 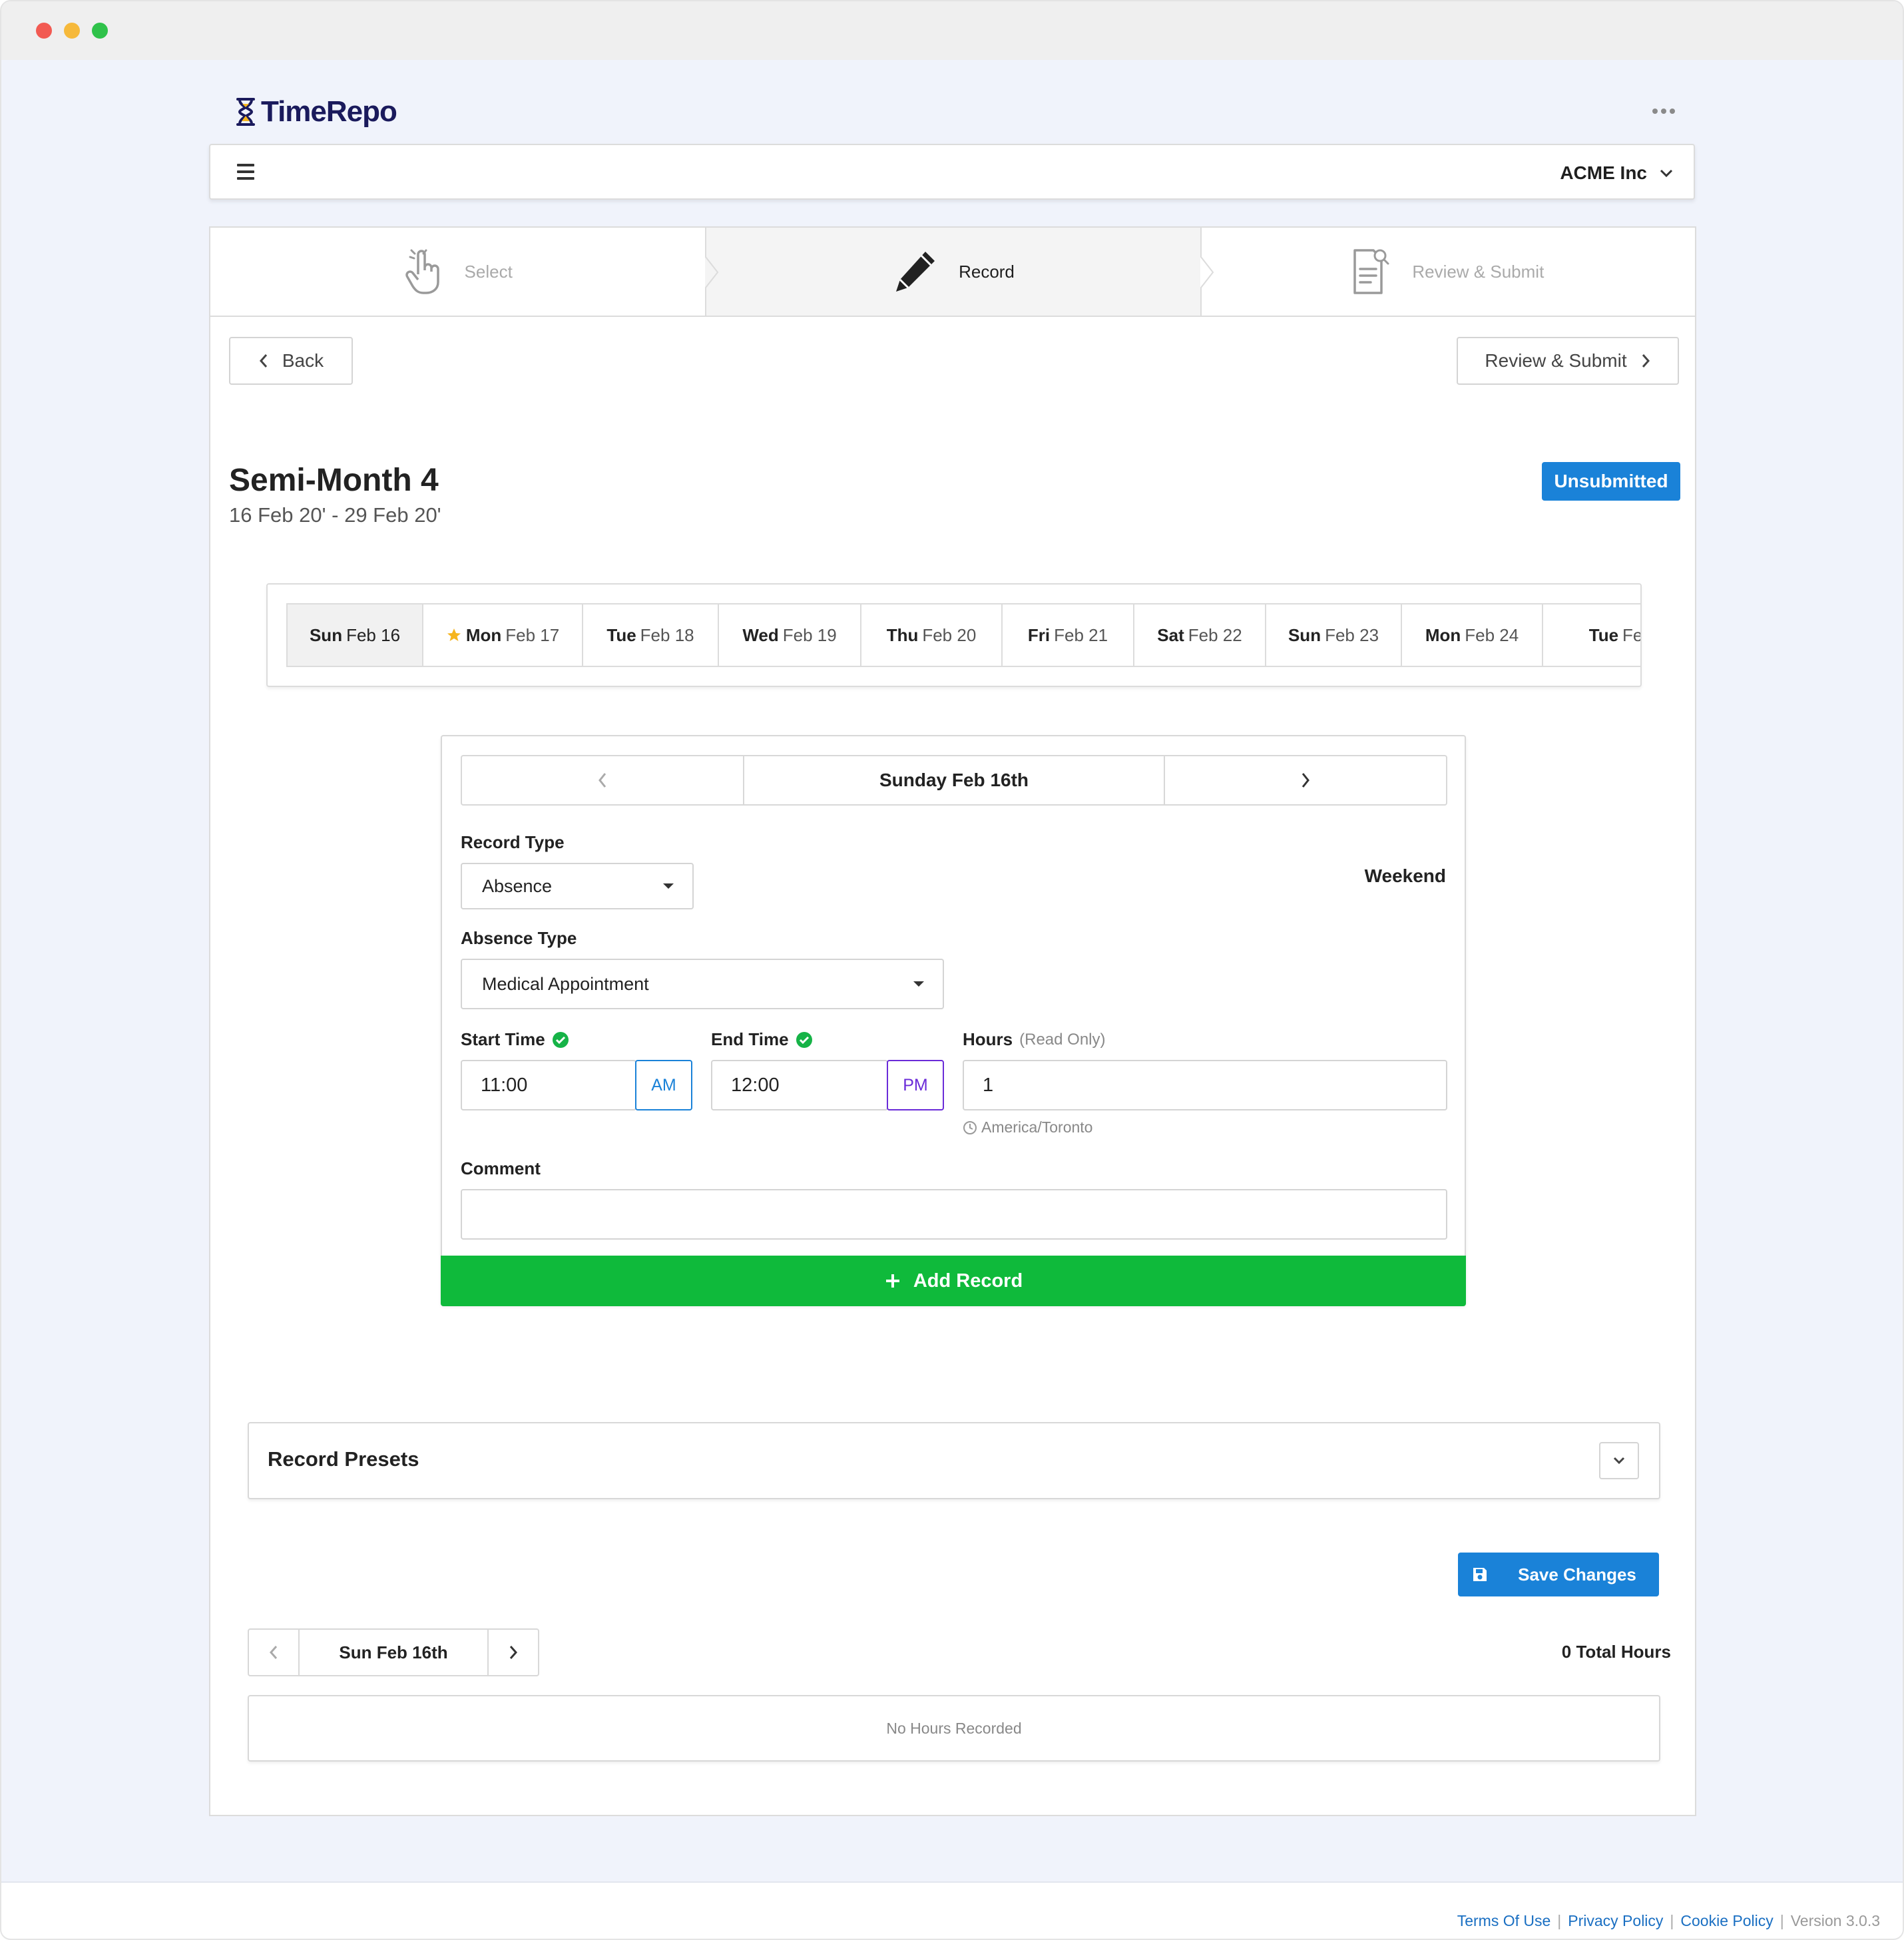 I want to click on day-tab-tue-feb-25: TueFeb 25, so click(x=1592, y=635).